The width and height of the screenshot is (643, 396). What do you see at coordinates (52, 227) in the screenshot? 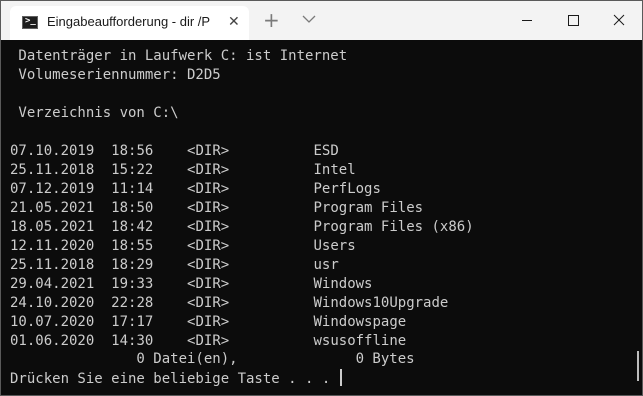
I see `entry-date: 18.05.2021` at bounding box center [52, 227].